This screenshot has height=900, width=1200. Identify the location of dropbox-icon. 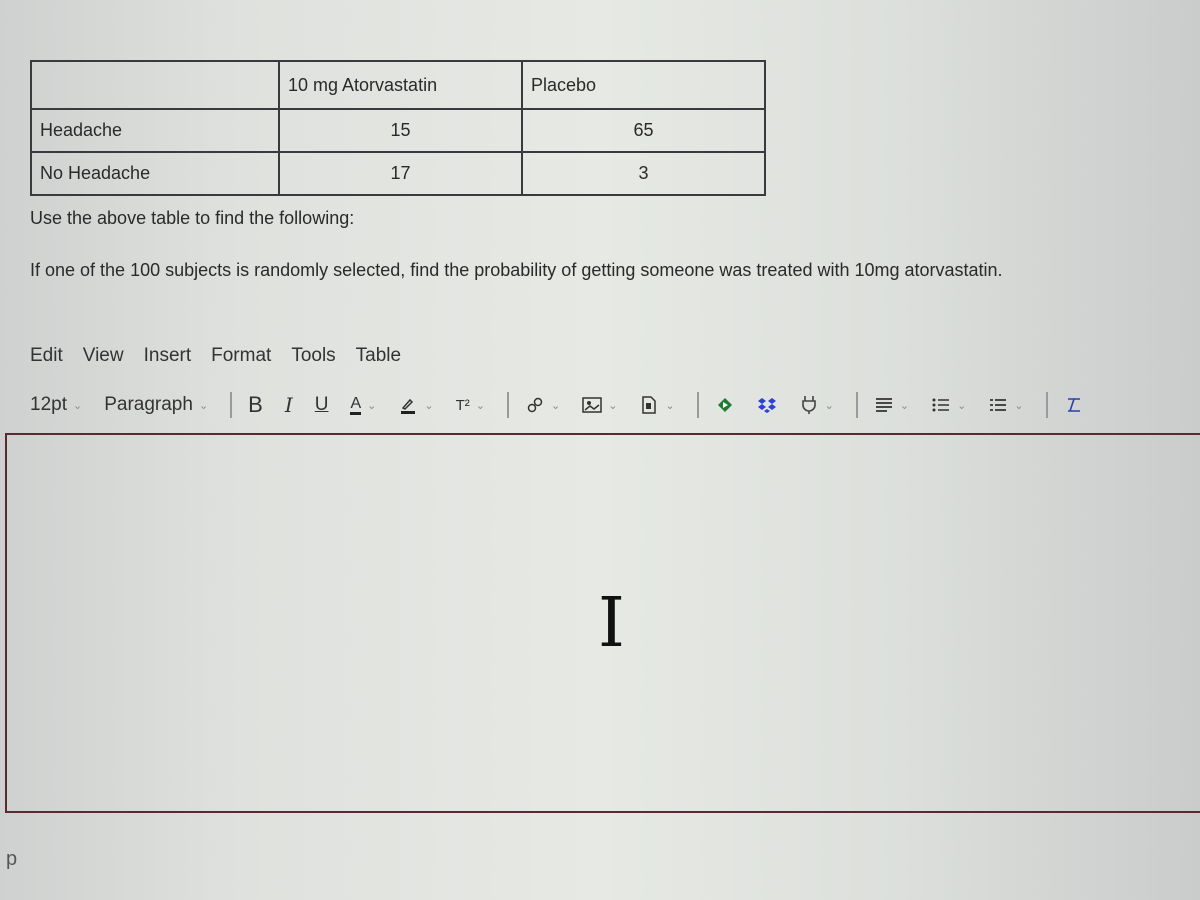
(767, 405).